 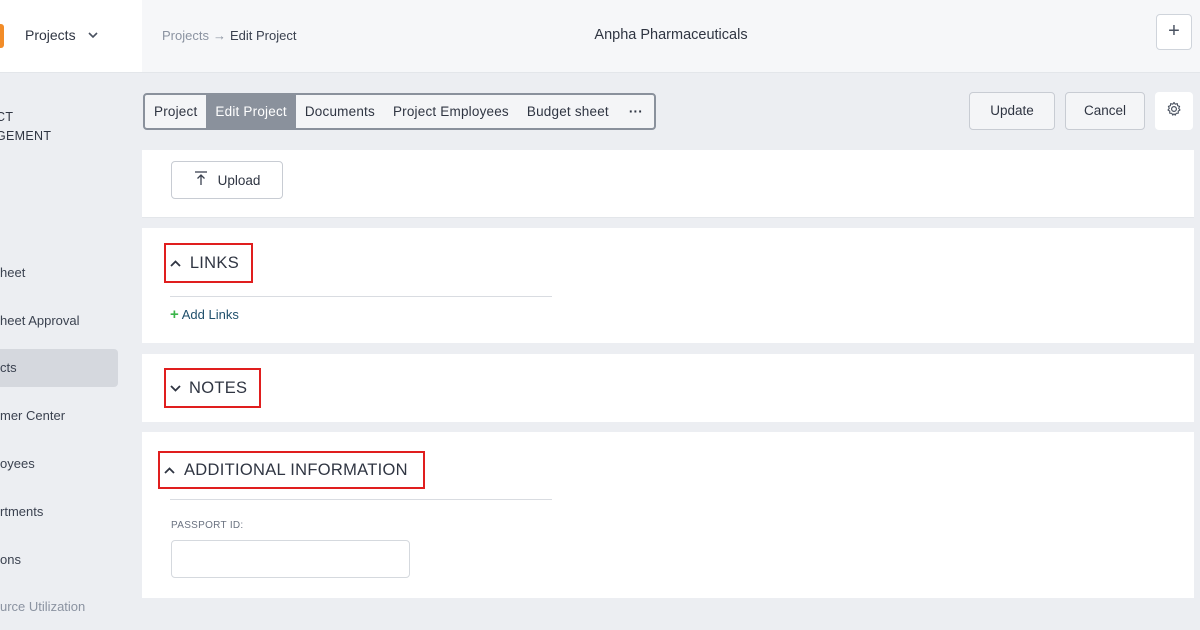 What do you see at coordinates (251, 111) in the screenshot?
I see `tab-edit-project: Edit Project` at bounding box center [251, 111].